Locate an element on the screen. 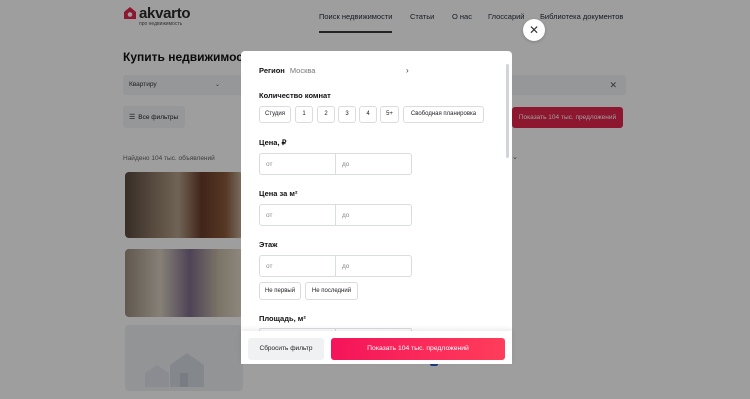 This screenshot has width=750, height=399. region-selector: Регион Москва is located at coordinates (287, 70).